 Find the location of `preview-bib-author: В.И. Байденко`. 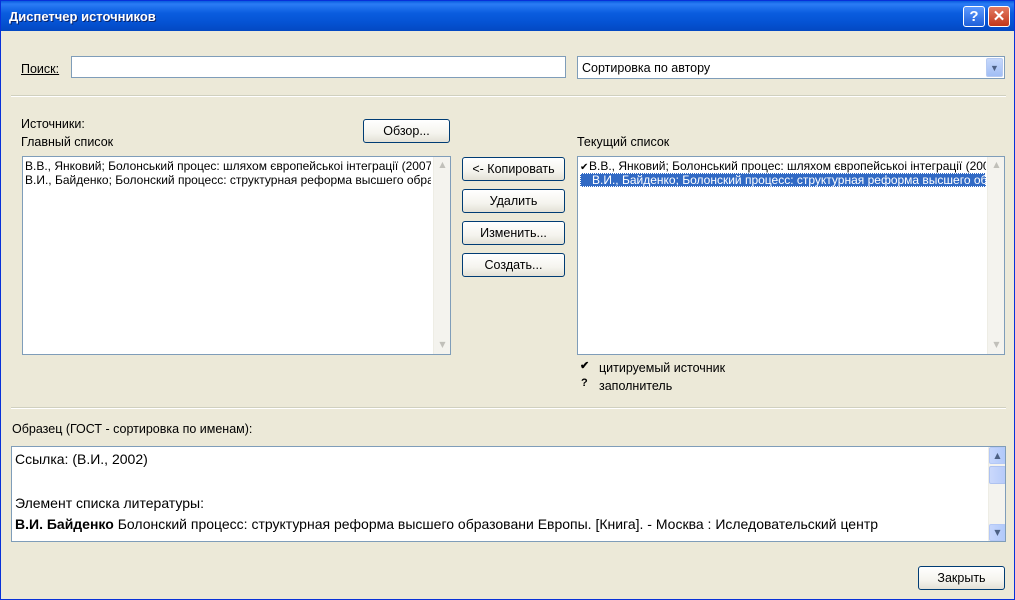

preview-bib-author: В.И. Байденко is located at coordinates (64, 524).